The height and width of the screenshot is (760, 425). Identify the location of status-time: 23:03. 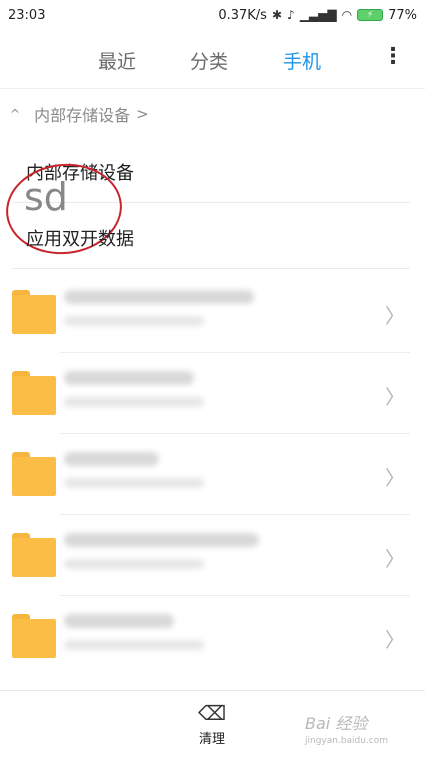
(27, 15).